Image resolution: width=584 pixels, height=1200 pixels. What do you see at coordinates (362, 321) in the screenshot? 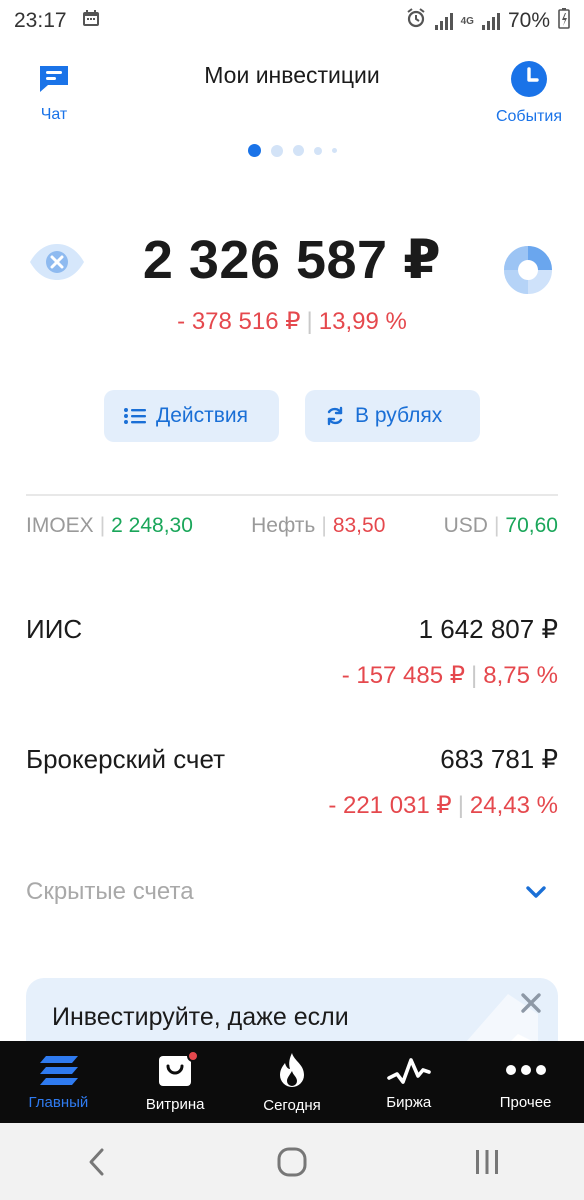
I see `balance-change-pct: 13,99 %` at bounding box center [362, 321].